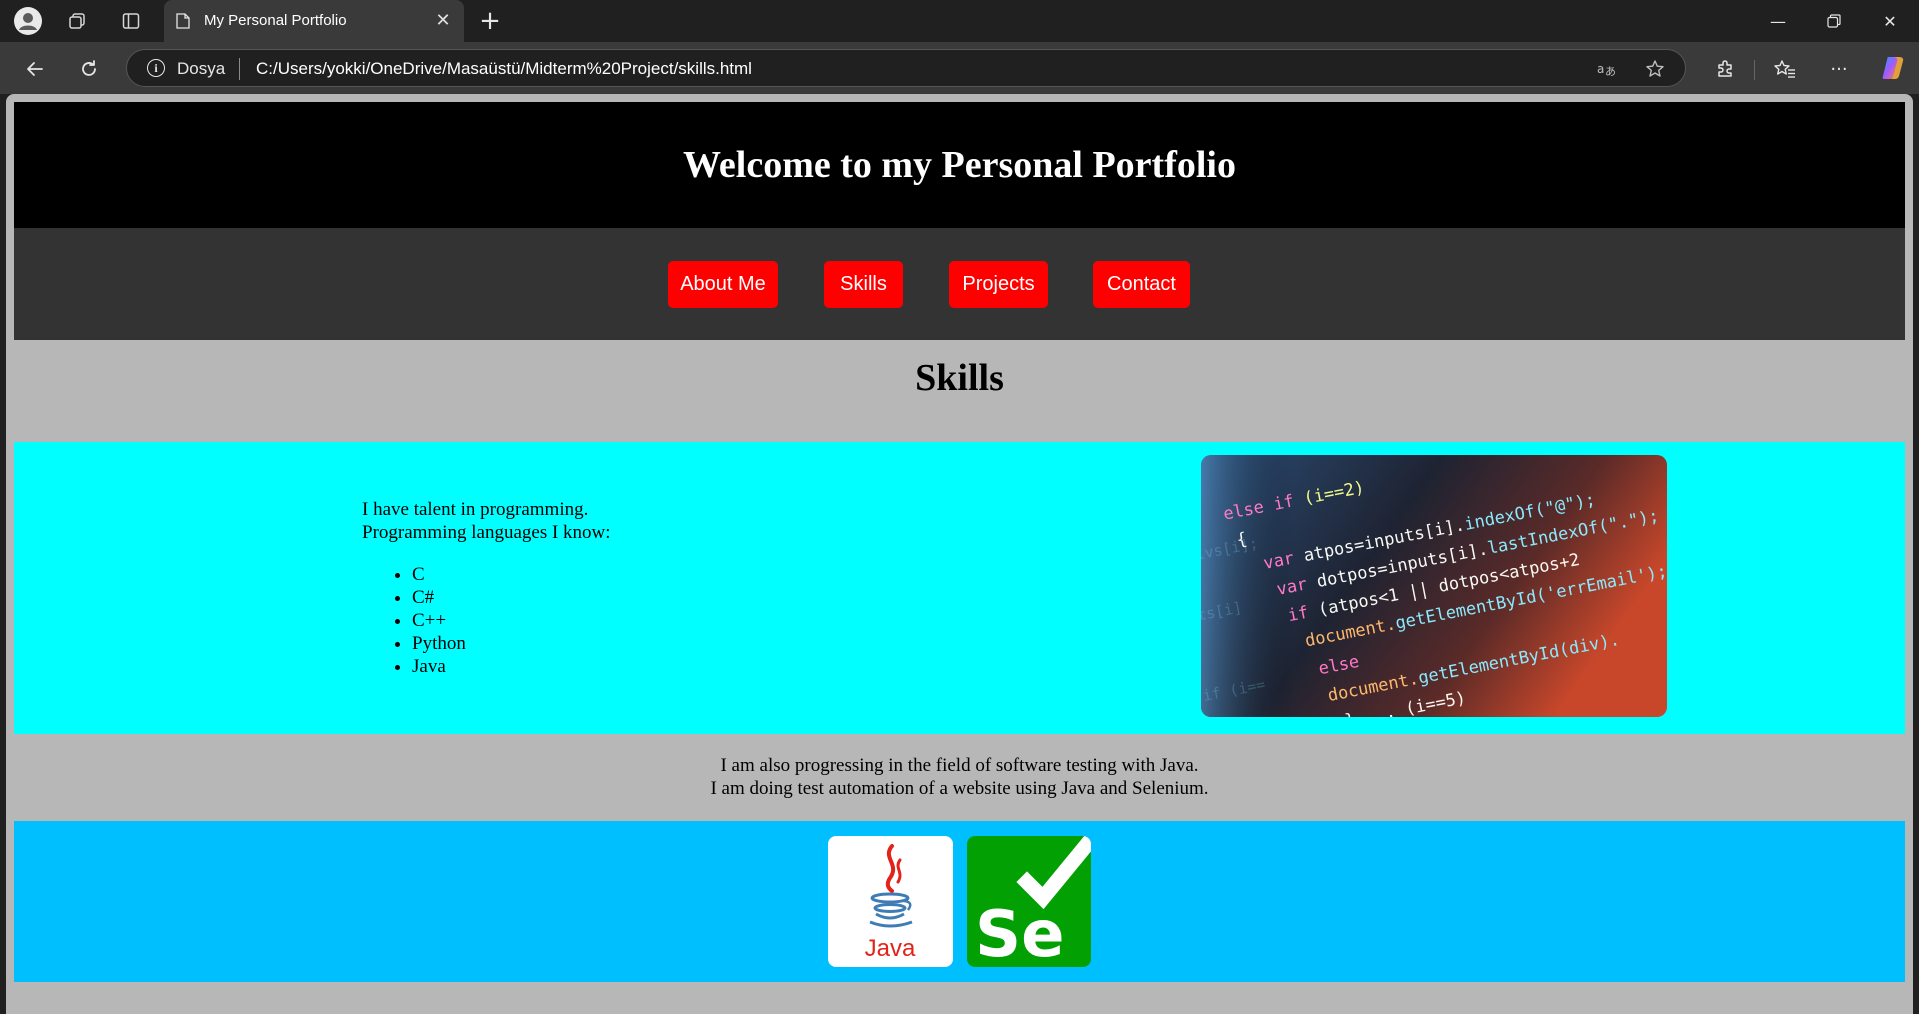 The height and width of the screenshot is (1014, 1919). What do you see at coordinates (511, 666) in the screenshot?
I see `language-item: Java` at bounding box center [511, 666].